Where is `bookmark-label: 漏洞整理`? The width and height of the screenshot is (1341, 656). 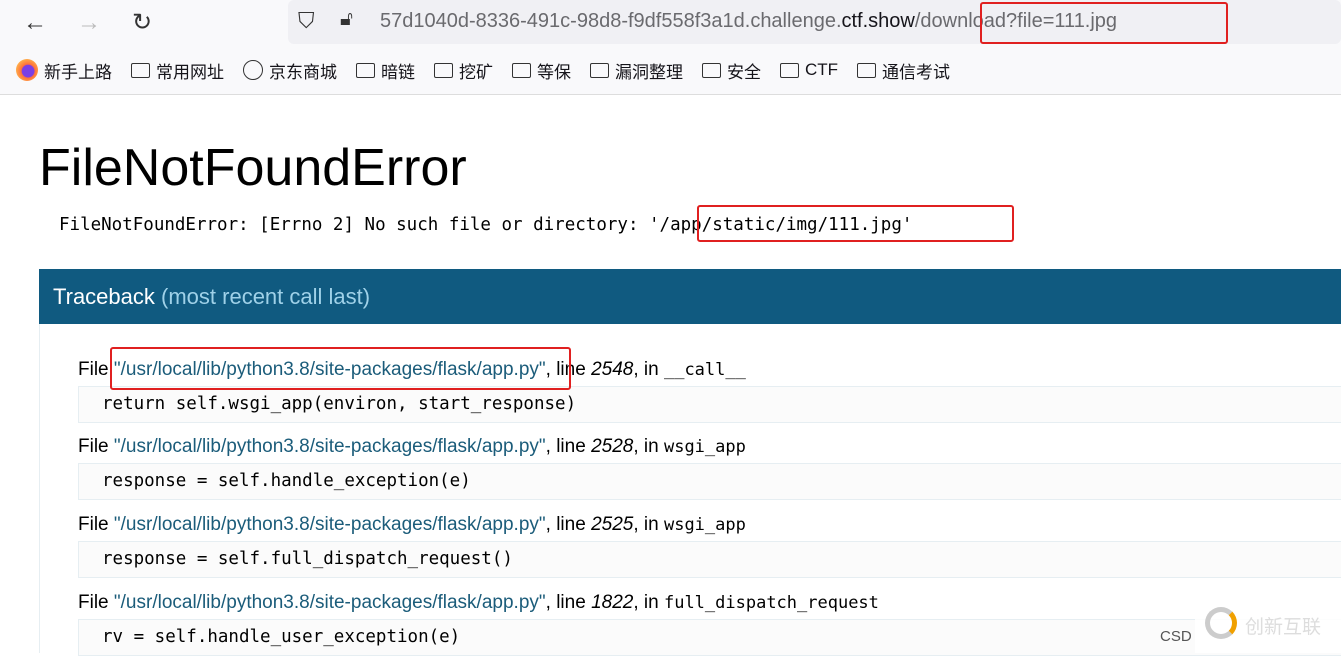 bookmark-label: 漏洞整理 is located at coordinates (649, 72).